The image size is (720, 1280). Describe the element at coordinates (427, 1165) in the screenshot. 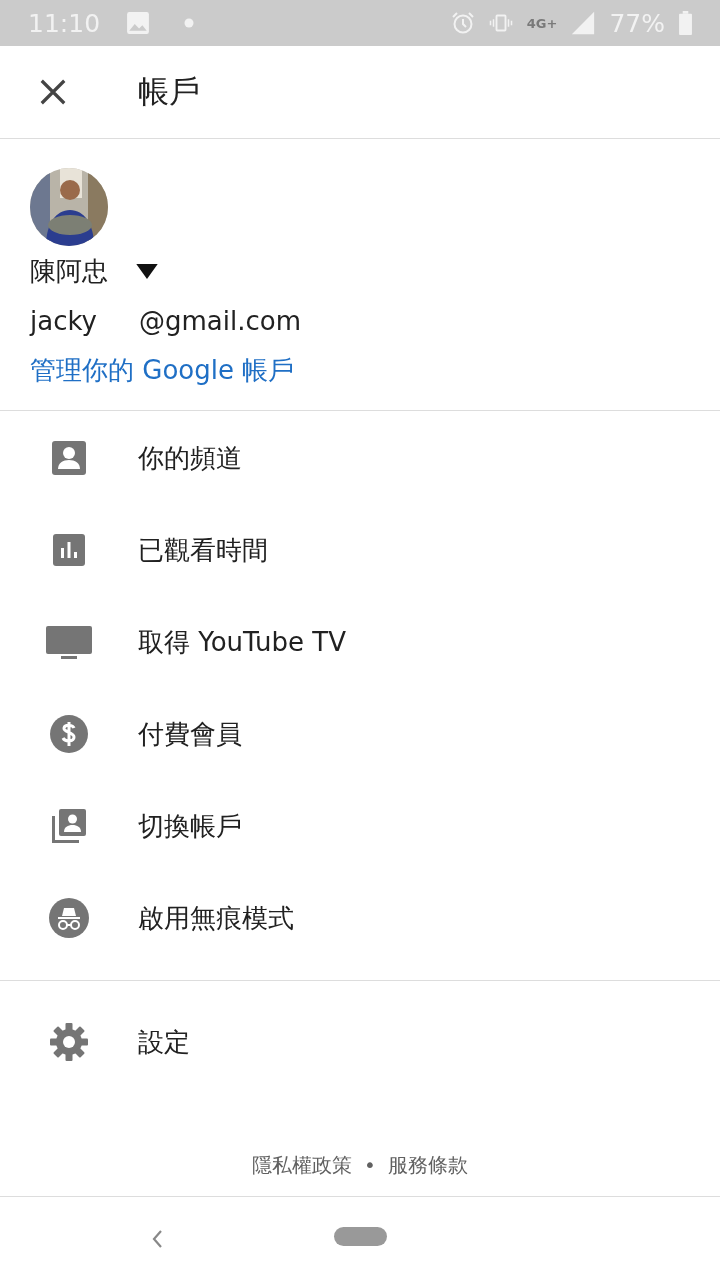

I see `terms-link: 服務條款` at that location.